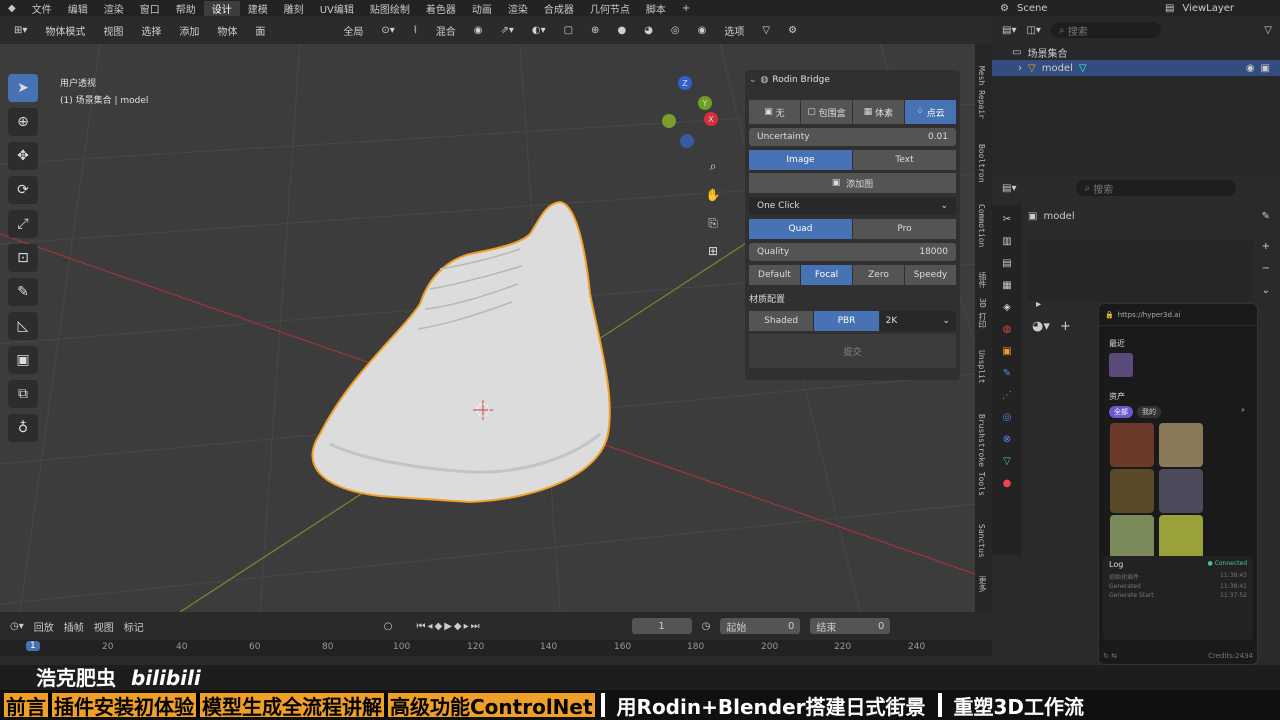 This screenshot has width=1280, height=720. What do you see at coordinates (621, 30) in the screenshot?
I see `shading-solid-icon: ●` at bounding box center [621, 30].